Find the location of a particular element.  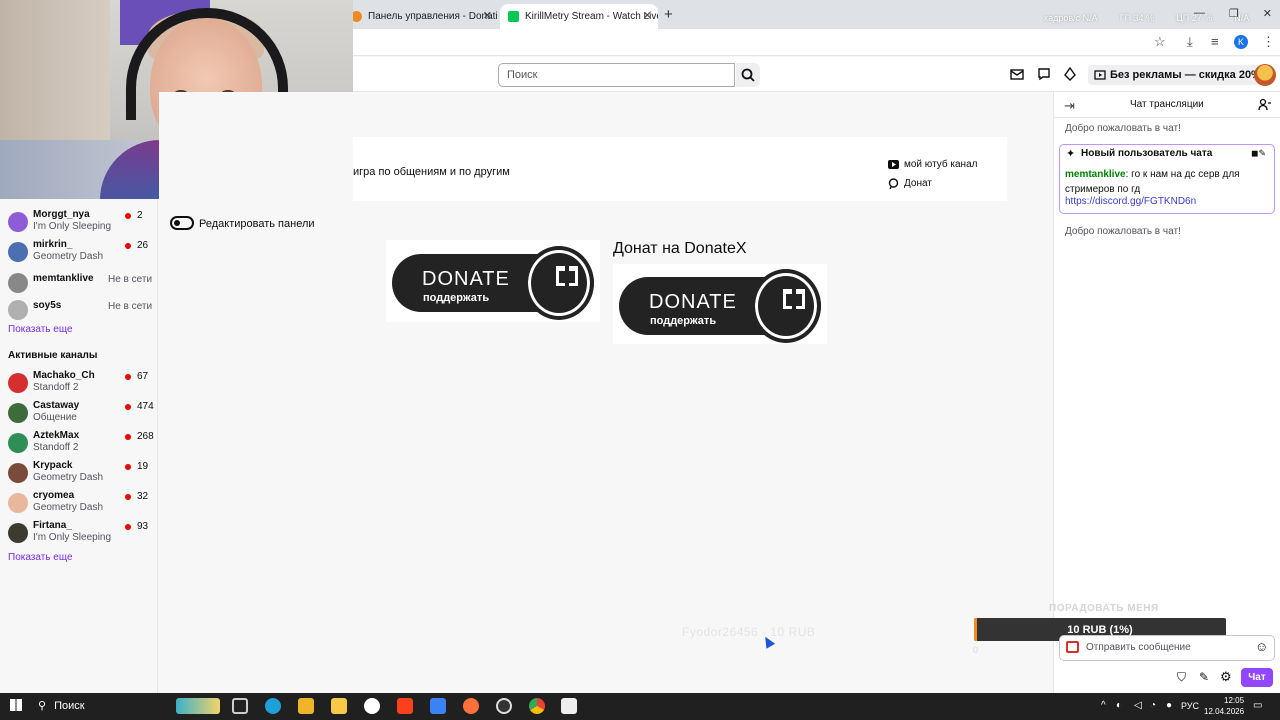

chat-welcome-message: Добро пожаловать в чат! is located at coordinates (1123, 231).